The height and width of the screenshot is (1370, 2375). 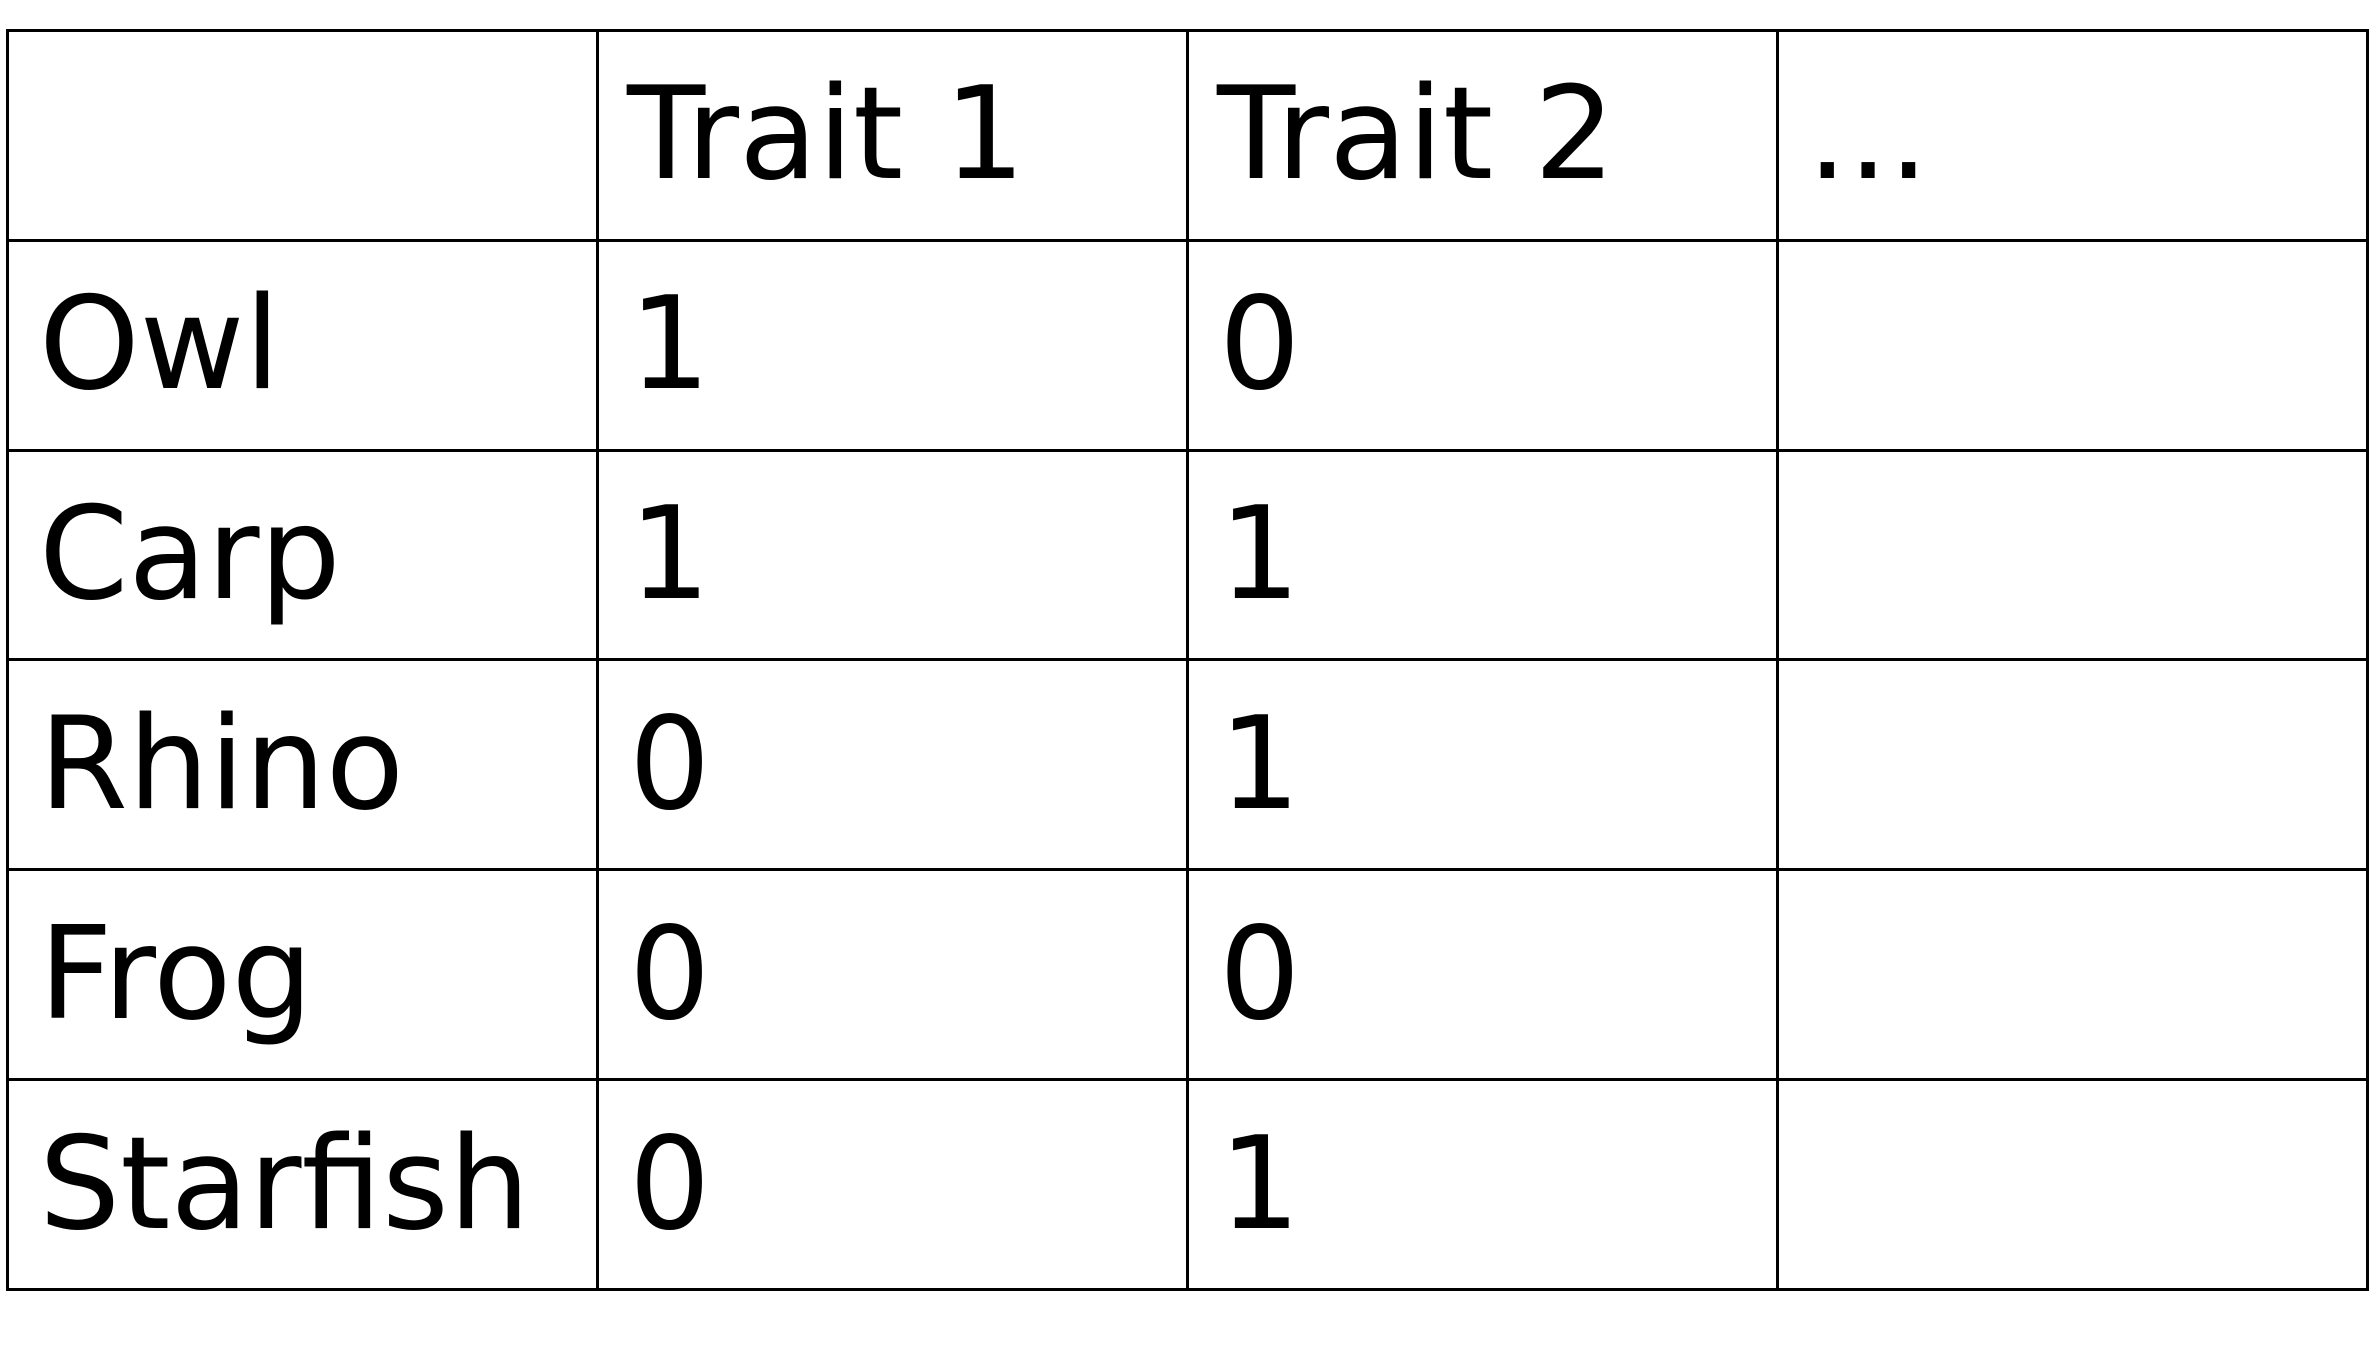 I want to click on row-header-frog: Frog, so click(x=302, y=975).